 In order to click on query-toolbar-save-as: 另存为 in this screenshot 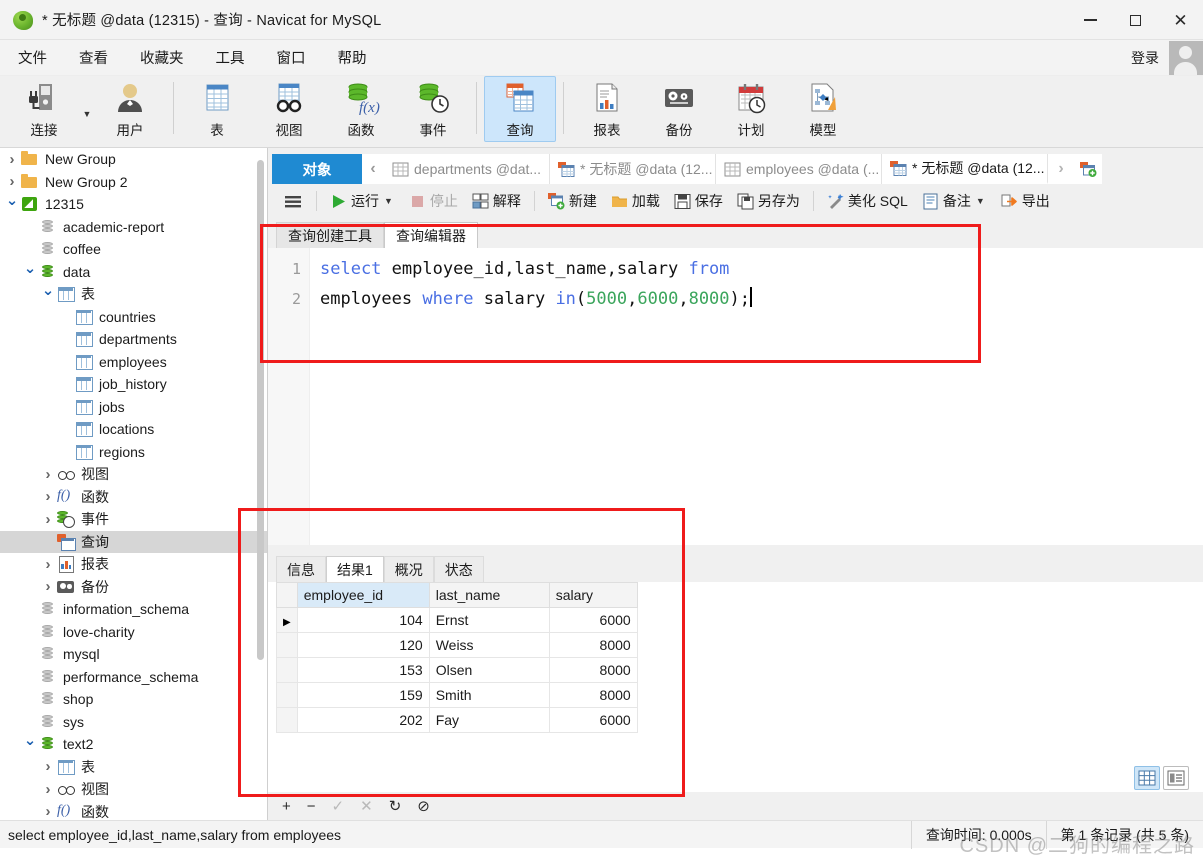, I will do `click(768, 201)`.